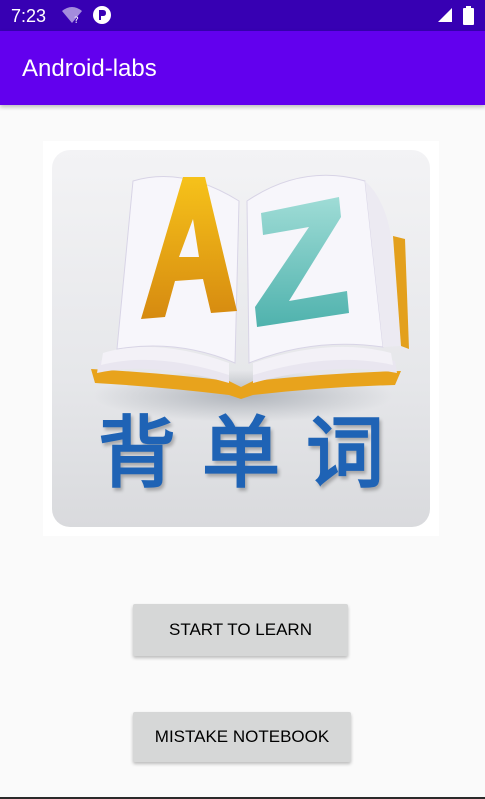 The image size is (485, 799). Describe the element at coordinates (240, 630) in the screenshot. I see `start-to-learn-button: START TO LEARN` at that location.